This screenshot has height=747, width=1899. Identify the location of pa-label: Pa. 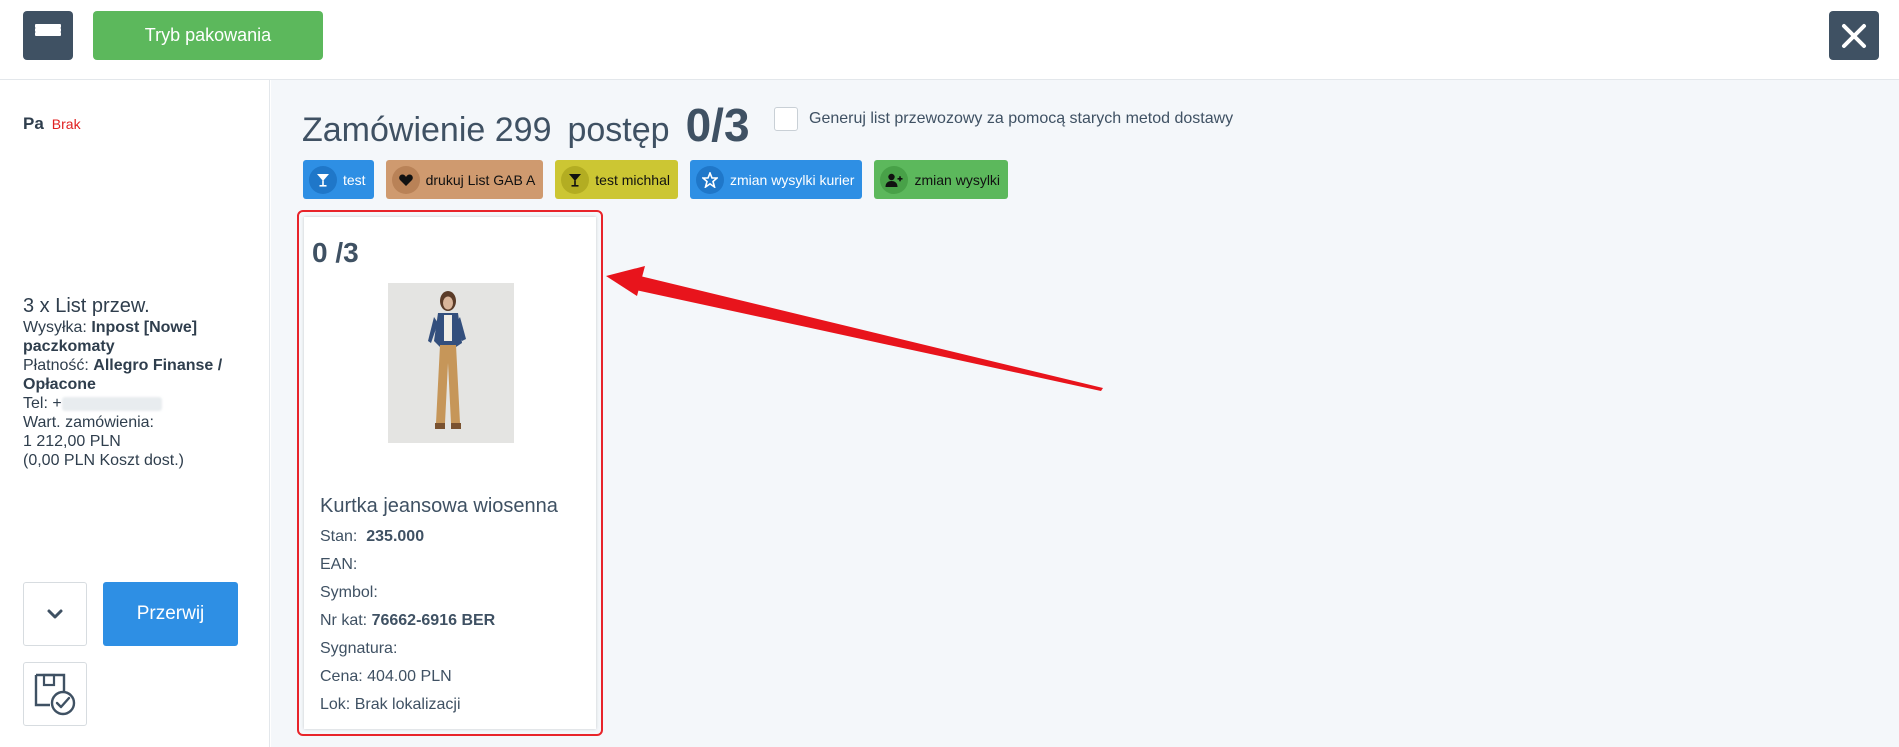
(33, 123).